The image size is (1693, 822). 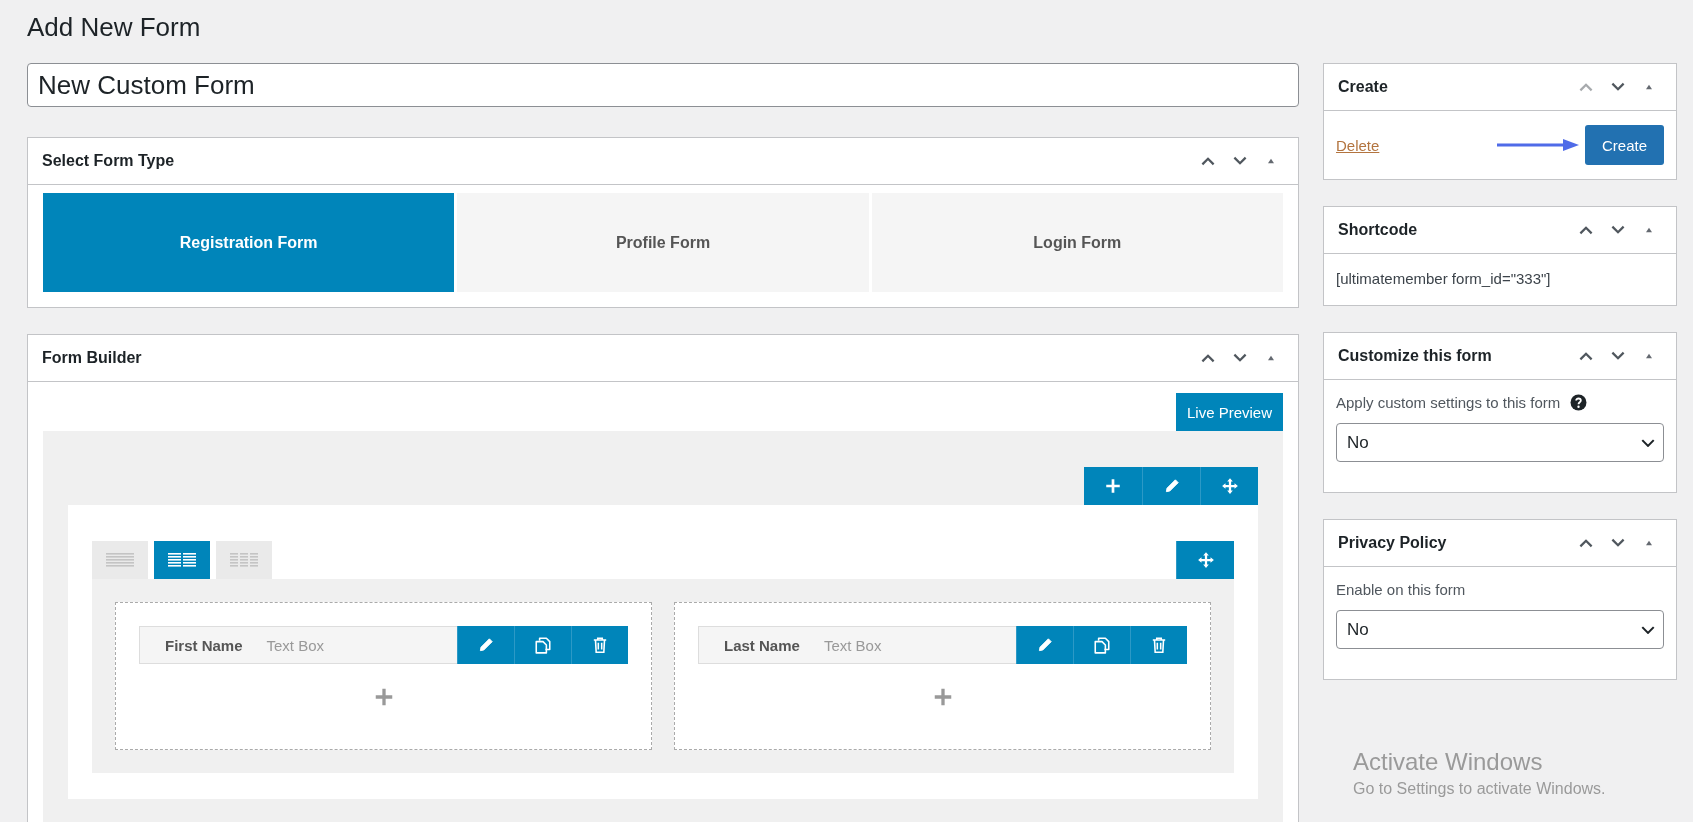 What do you see at coordinates (114, 27) in the screenshot?
I see `page-title: Add New Form` at bounding box center [114, 27].